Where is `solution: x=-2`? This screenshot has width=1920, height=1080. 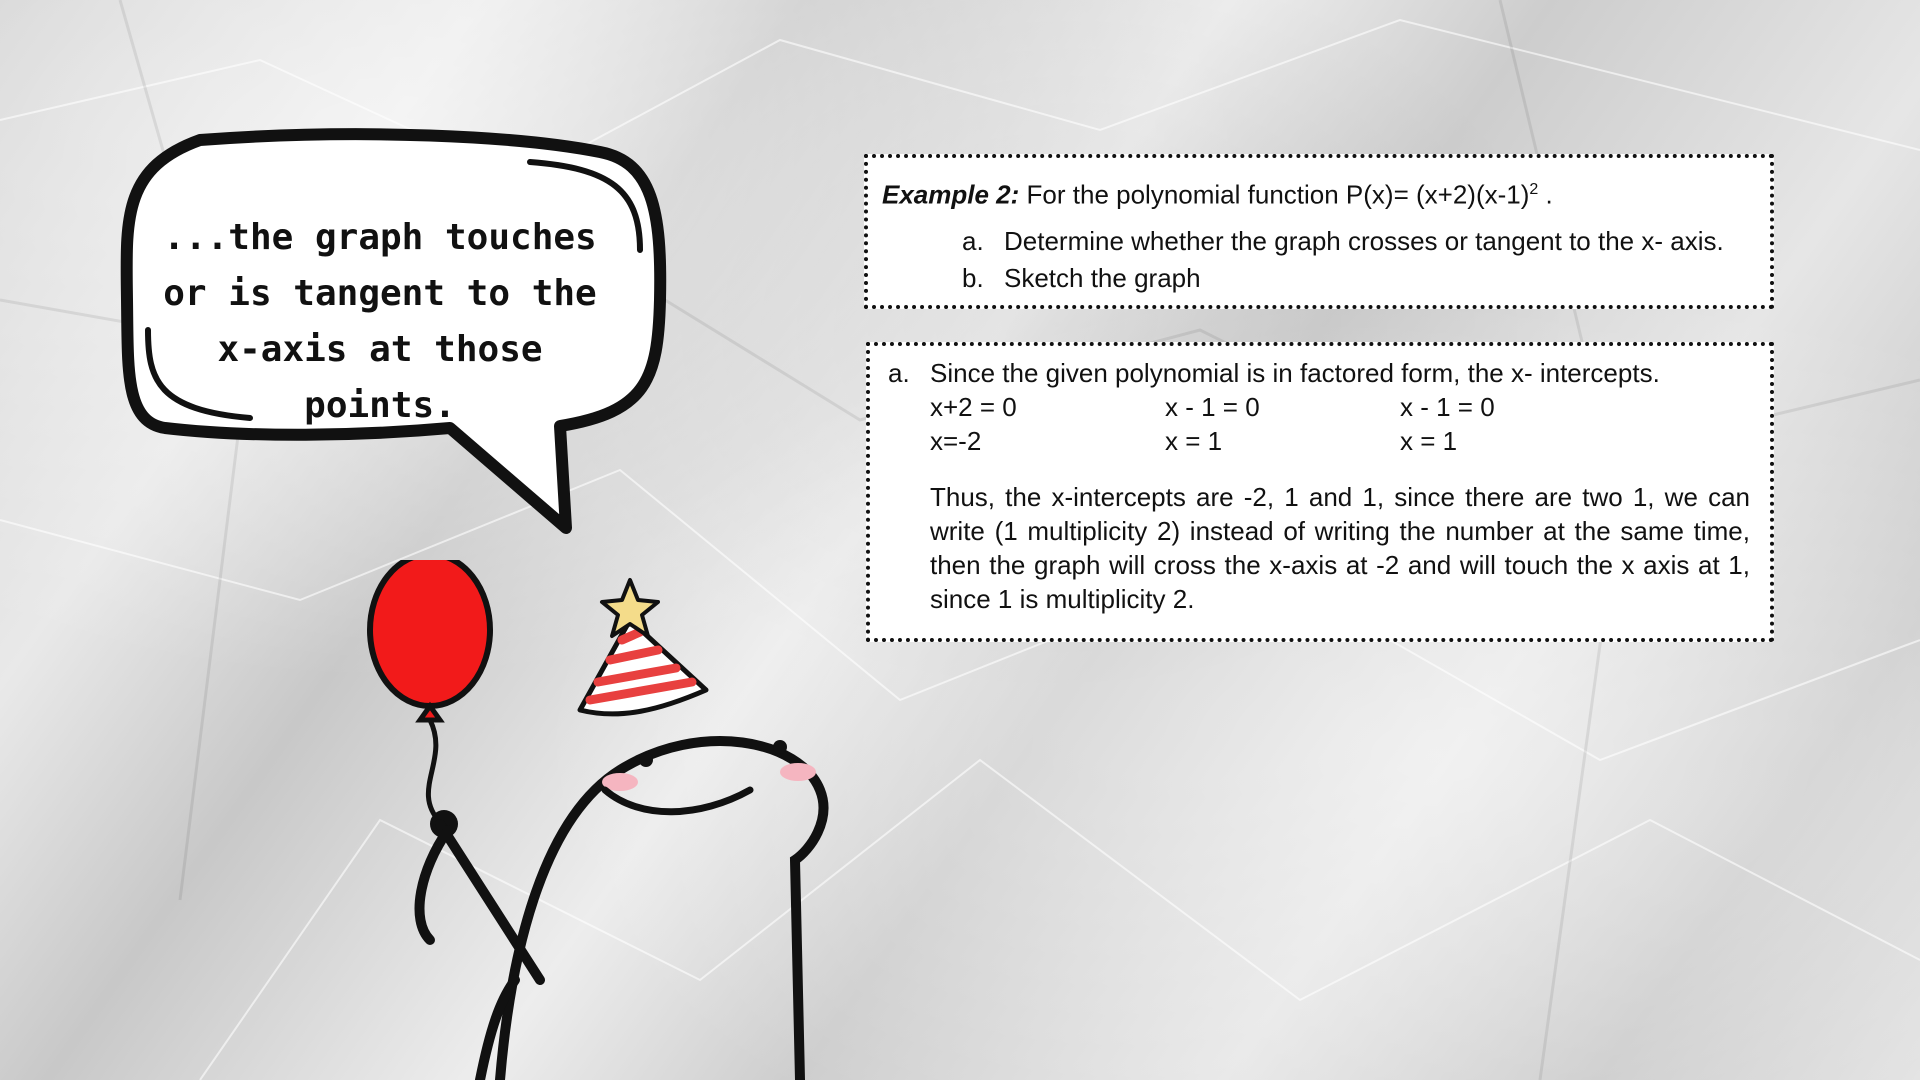 solution: x=-2 is located at coordinates (956, 441).